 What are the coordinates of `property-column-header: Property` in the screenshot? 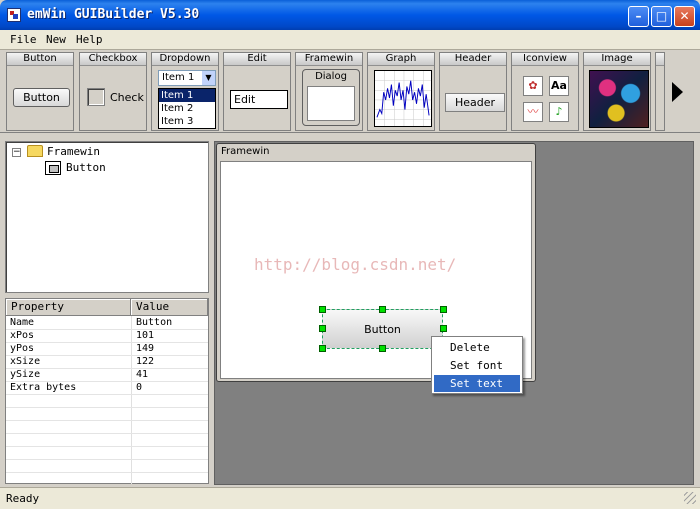 It's located at (68, 307).